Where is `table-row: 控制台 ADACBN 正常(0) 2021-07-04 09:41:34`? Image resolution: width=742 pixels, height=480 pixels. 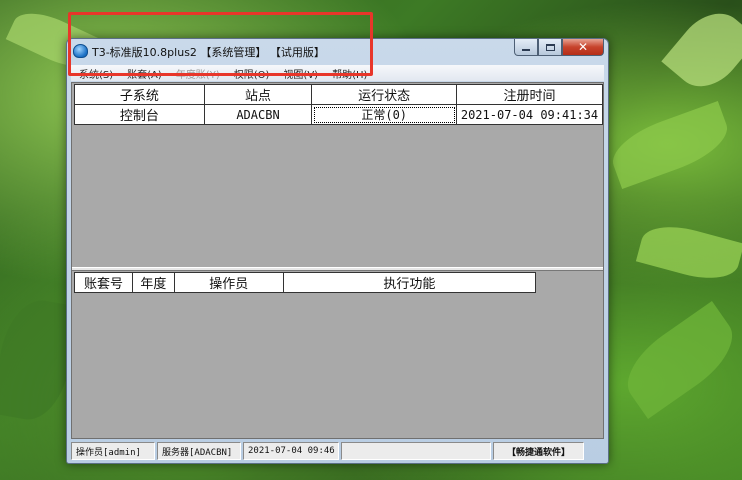 table-row: 控制台 ADACBN 正常(0) 2021-07-04 09:41:34 is located at coordinates (338, 114).